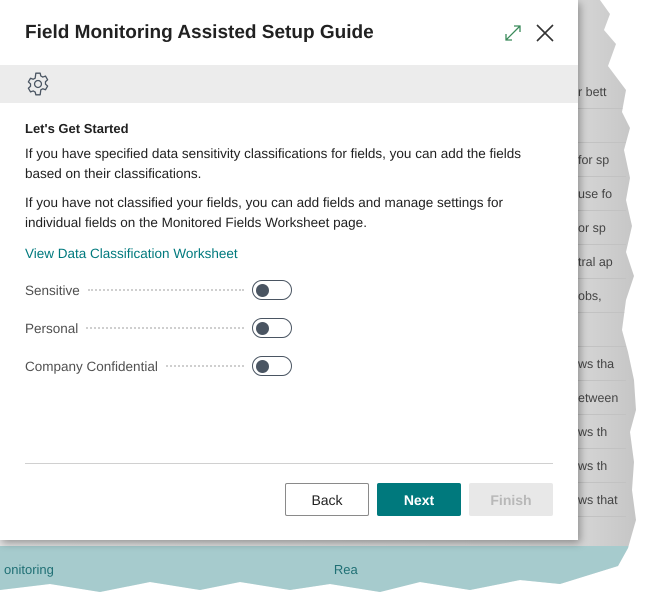 The height and width of the screenshot is (604, 646). Describe the element at coordinates (273, 164) in the screenshot. I see `paragraph: If you have specified data sensitivity classifications for fields, you can add the fields based on their classifications.` at that location.